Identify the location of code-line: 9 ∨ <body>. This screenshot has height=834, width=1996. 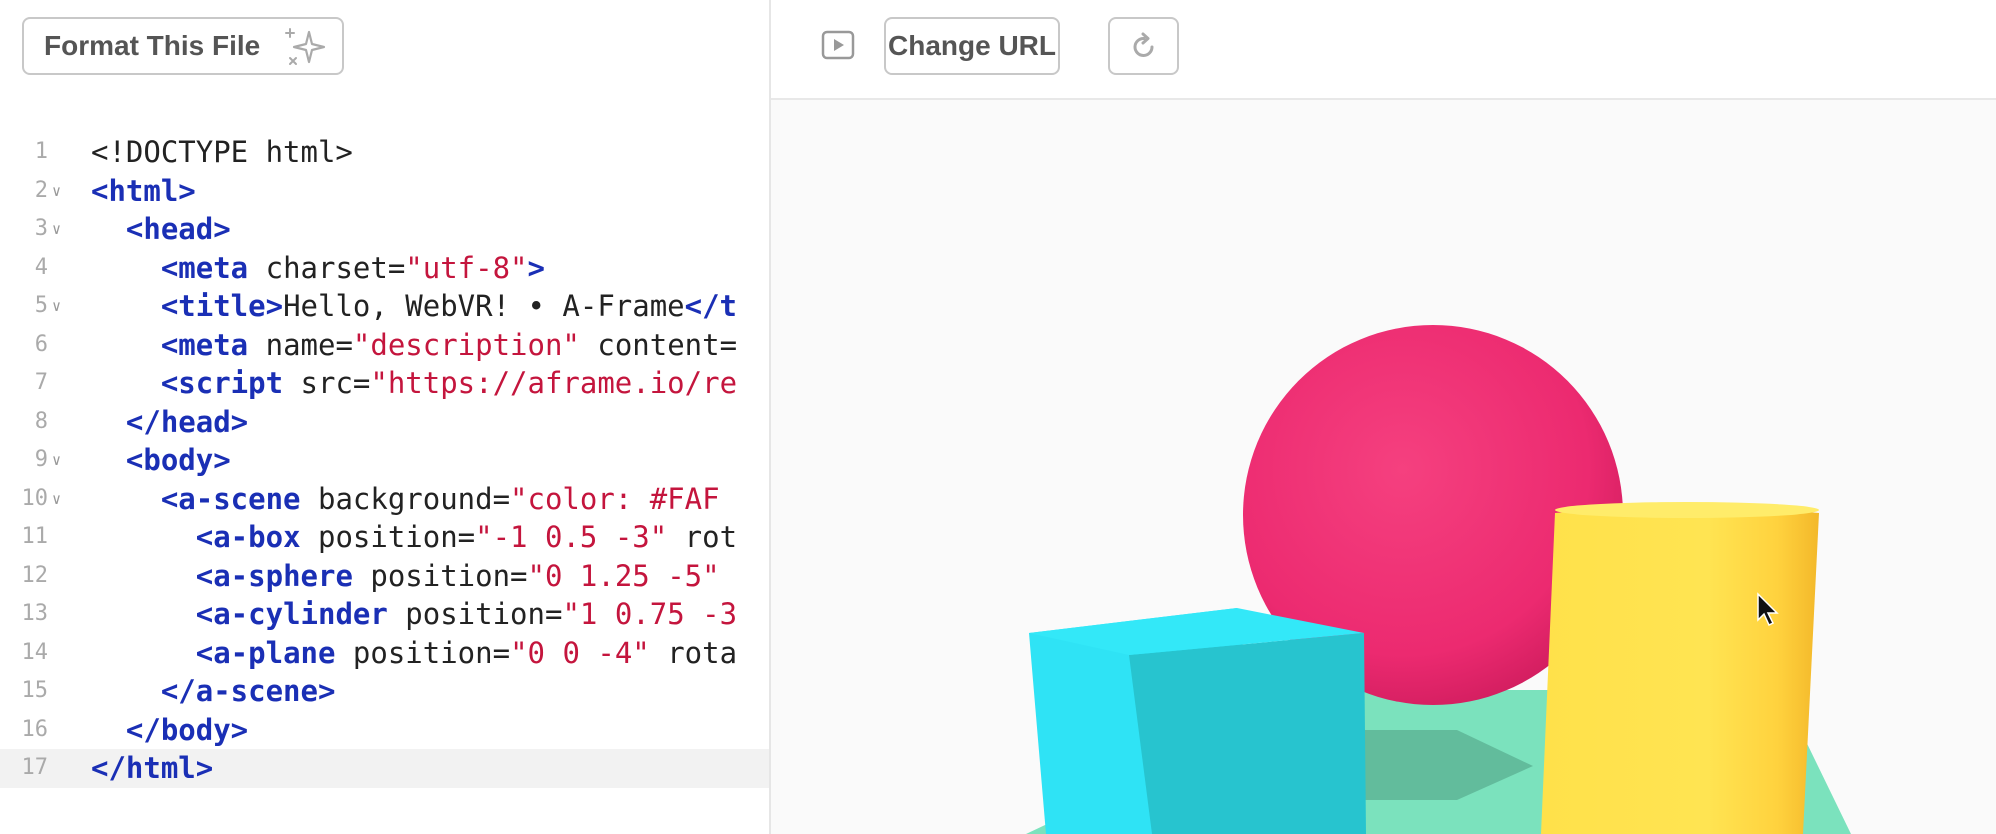
(384, 460).